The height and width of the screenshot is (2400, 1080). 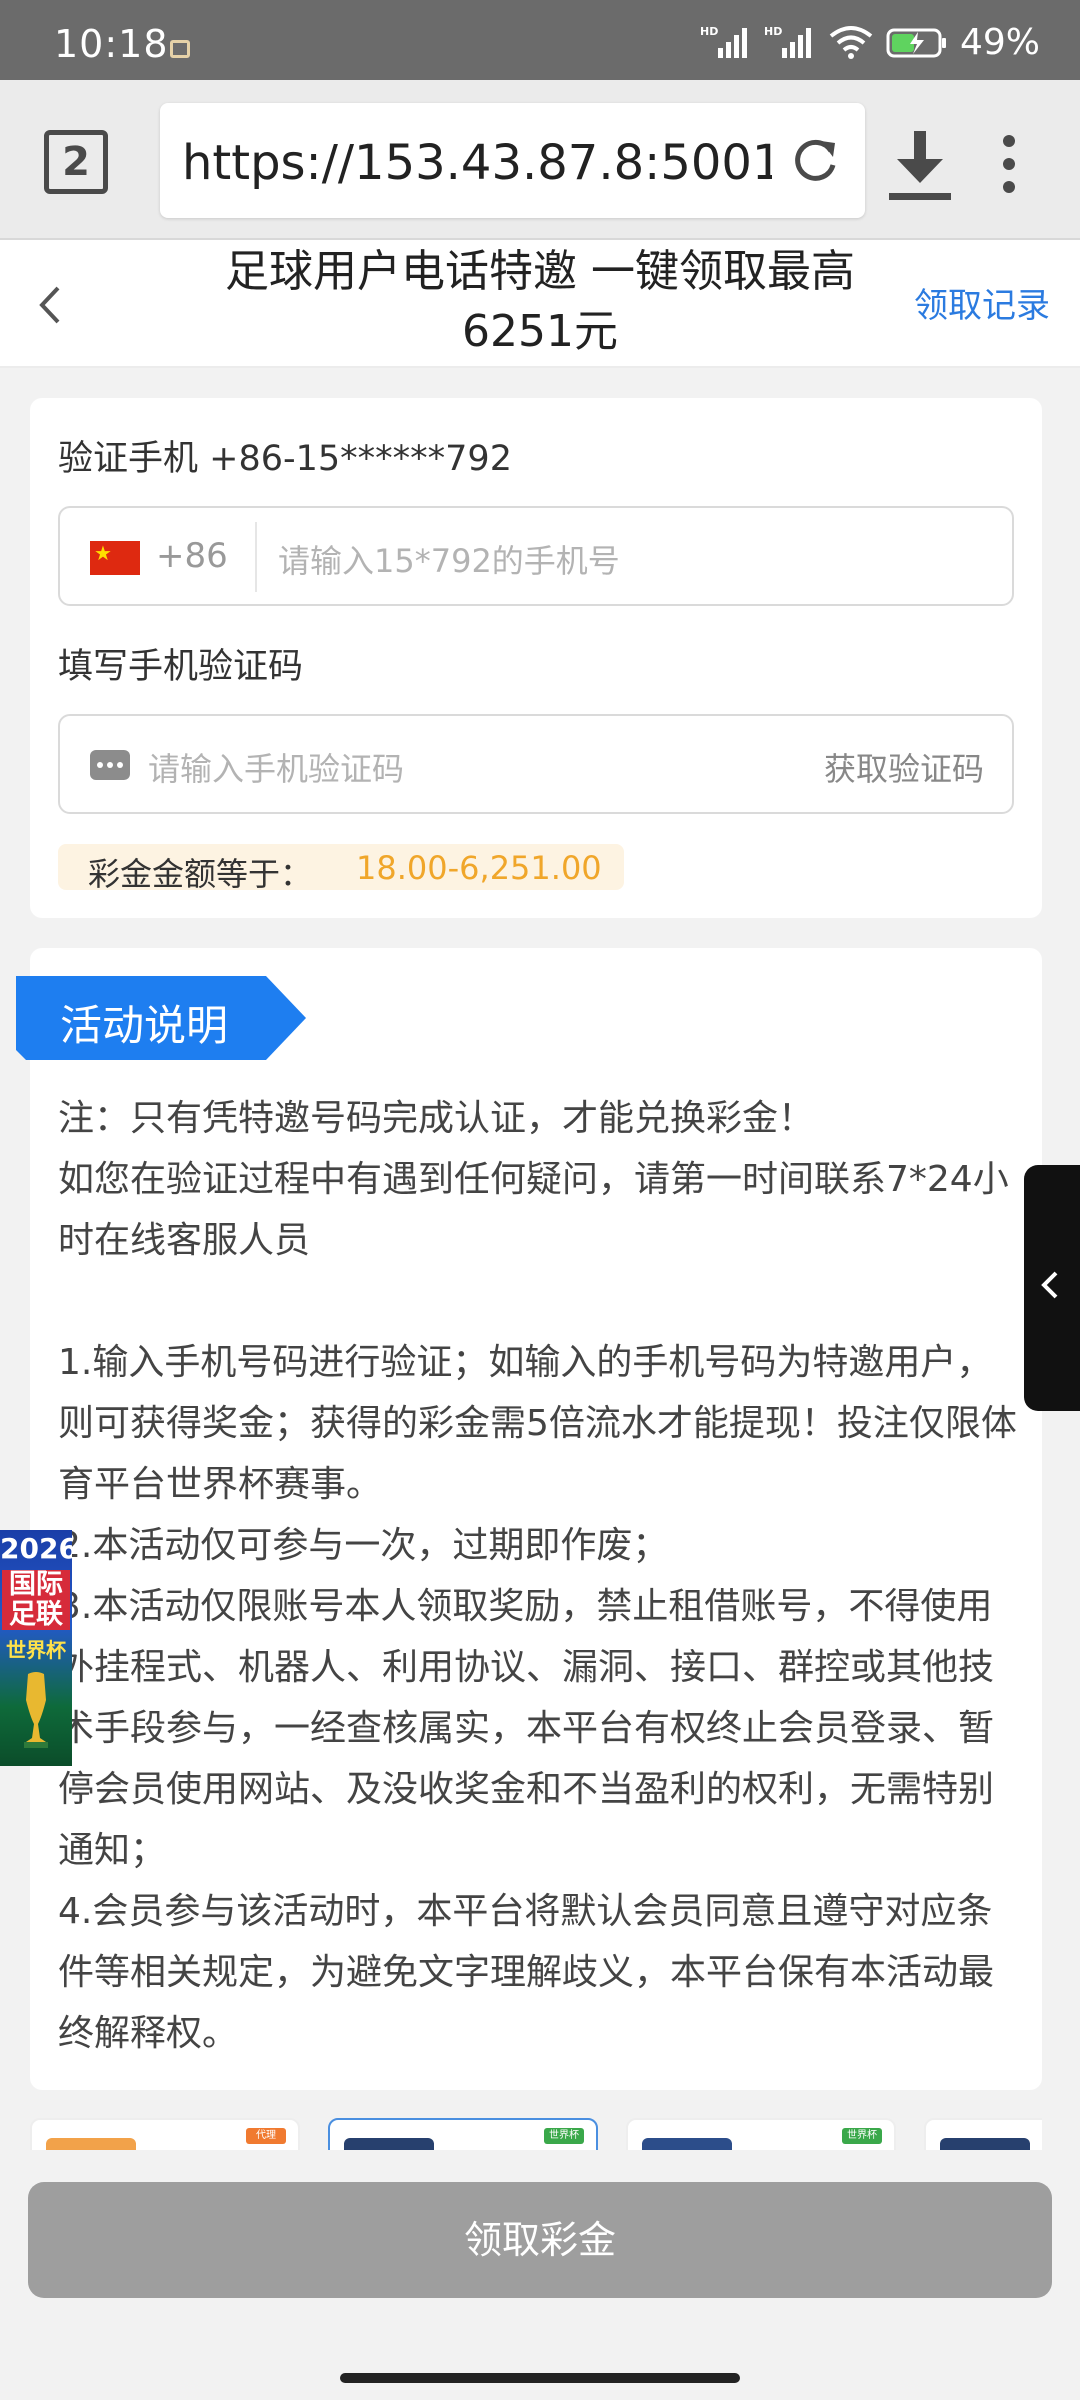 I want to click on section-tag: 活动说明, so click(x=166, y=1018).